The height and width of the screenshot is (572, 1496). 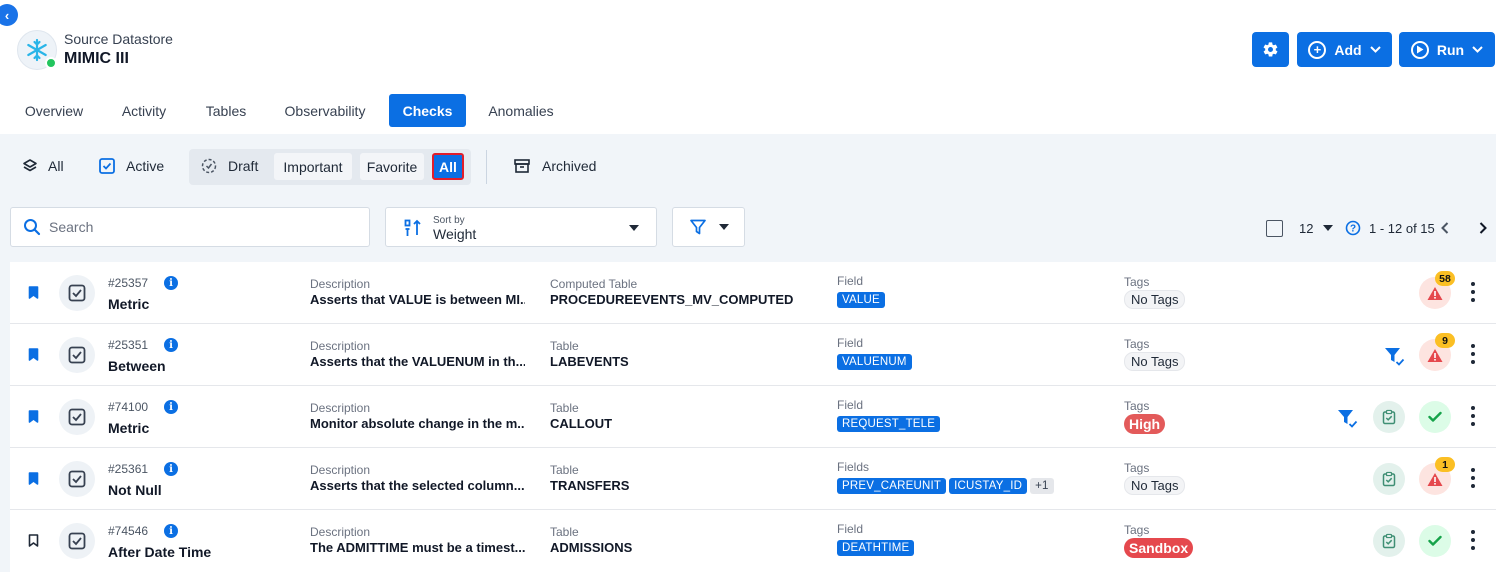 What do you see at coordinates (449, 220) in the screenshot?
I see `sort-by-label: Sort by` at bounding box center [449, 220].